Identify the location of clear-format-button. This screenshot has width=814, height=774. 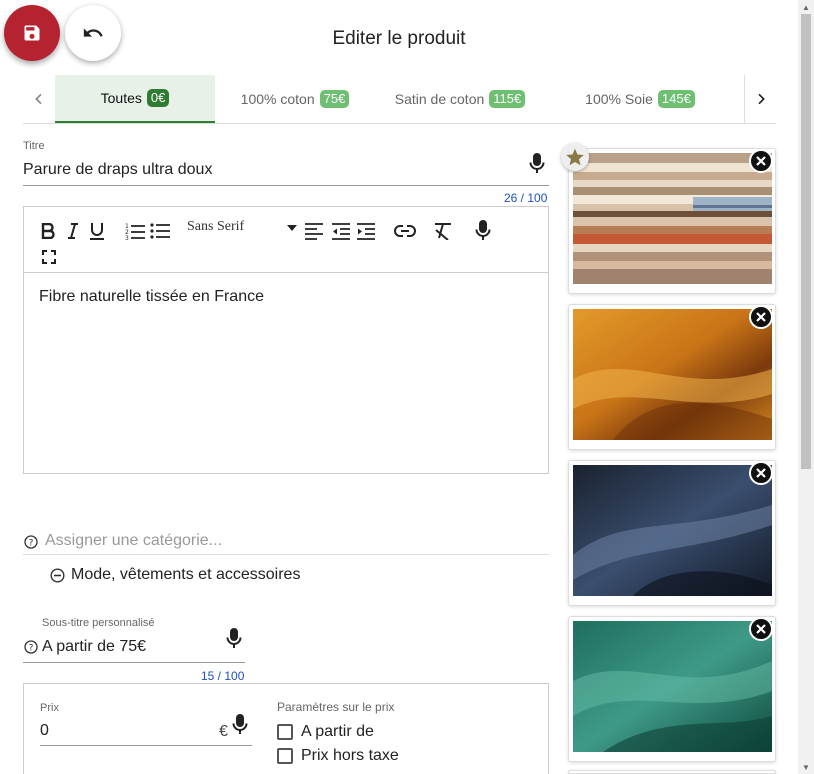
(443, 231).